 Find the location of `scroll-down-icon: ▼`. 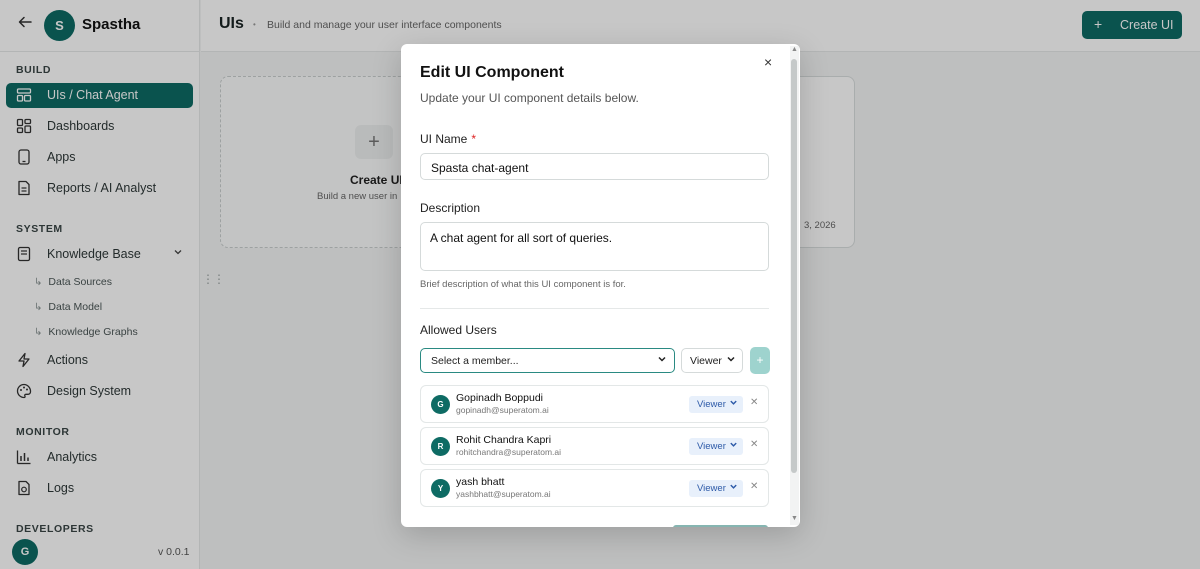

scroll-down-icon: ▼ is located at coordinates (794, 518).